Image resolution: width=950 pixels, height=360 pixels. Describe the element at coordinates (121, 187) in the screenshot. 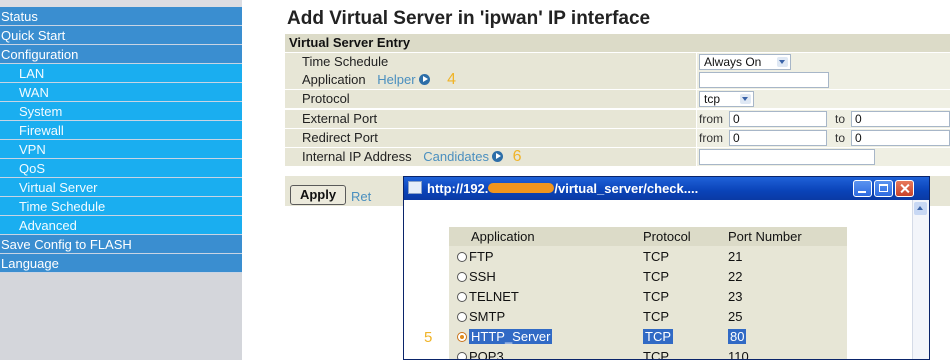

I see `sidebar-item-virtual-server: Virtual Server` at that location.